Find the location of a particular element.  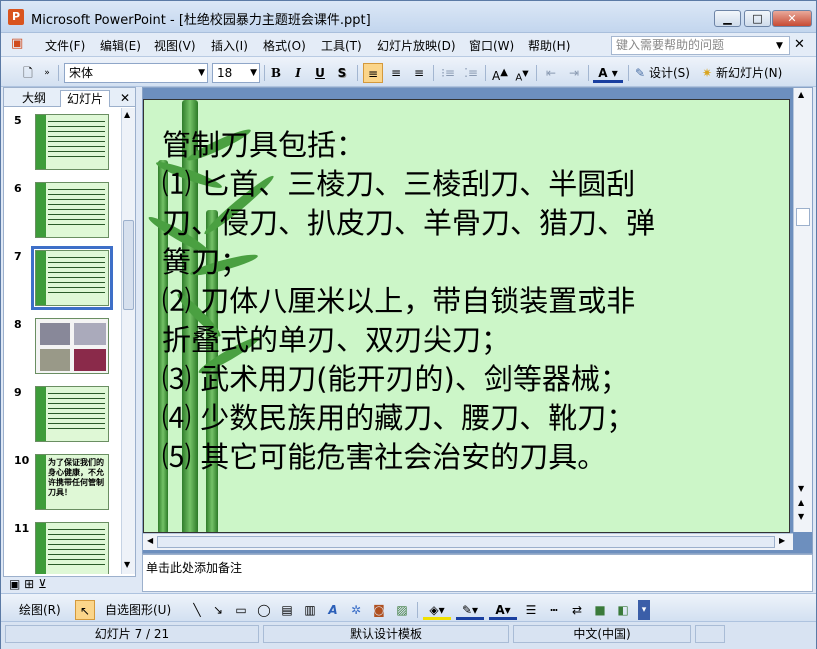

menu-edit: 编辑(E) is located at coordinates (120, 45).